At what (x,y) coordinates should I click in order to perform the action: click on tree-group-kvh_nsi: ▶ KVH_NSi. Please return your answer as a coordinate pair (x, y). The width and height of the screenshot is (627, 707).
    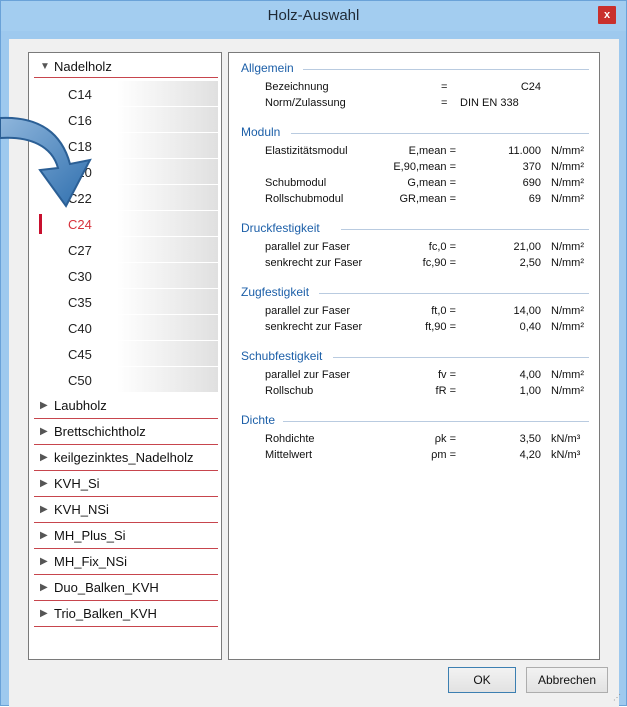
    Looking at the image, I should click on (126, 511).